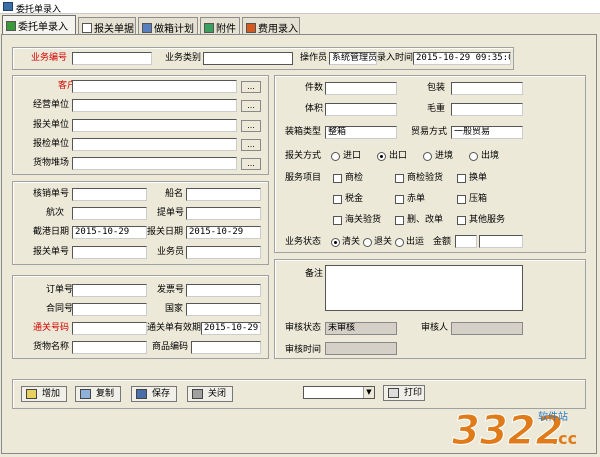 The height and width of the screenshot is (457, 600). I want to click on copy-button: 复制, so click(98, 394).